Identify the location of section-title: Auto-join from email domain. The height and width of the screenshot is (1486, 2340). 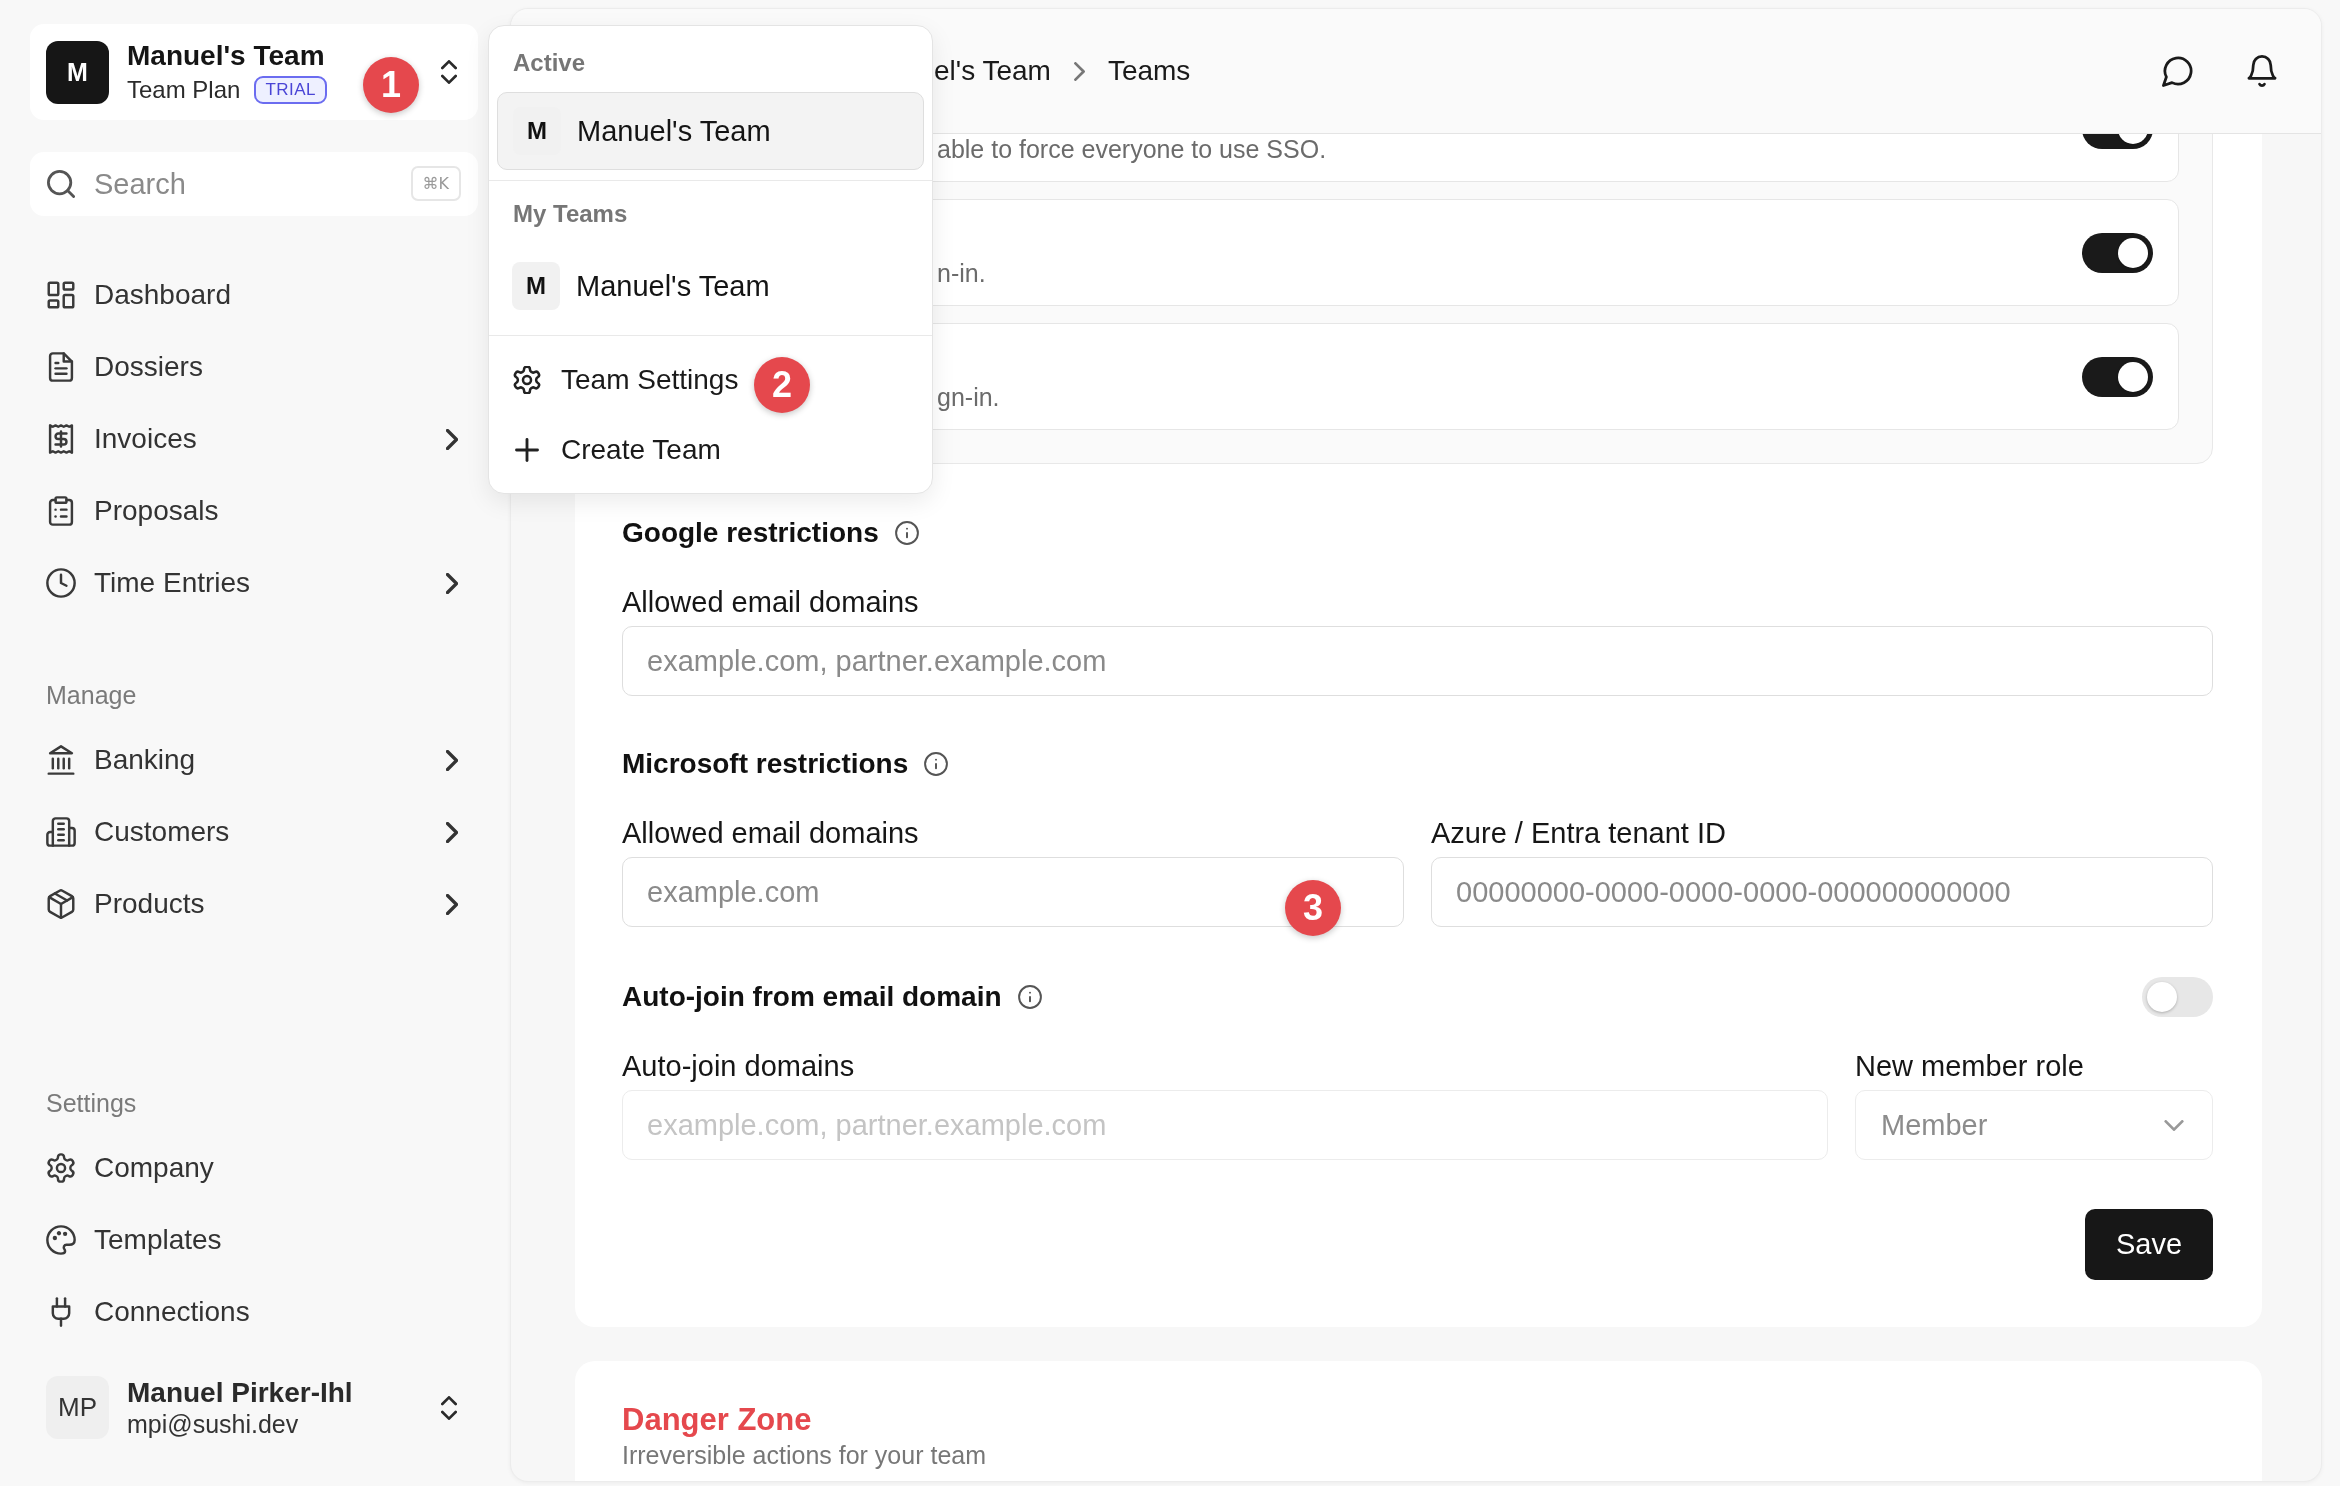
(812, 997).